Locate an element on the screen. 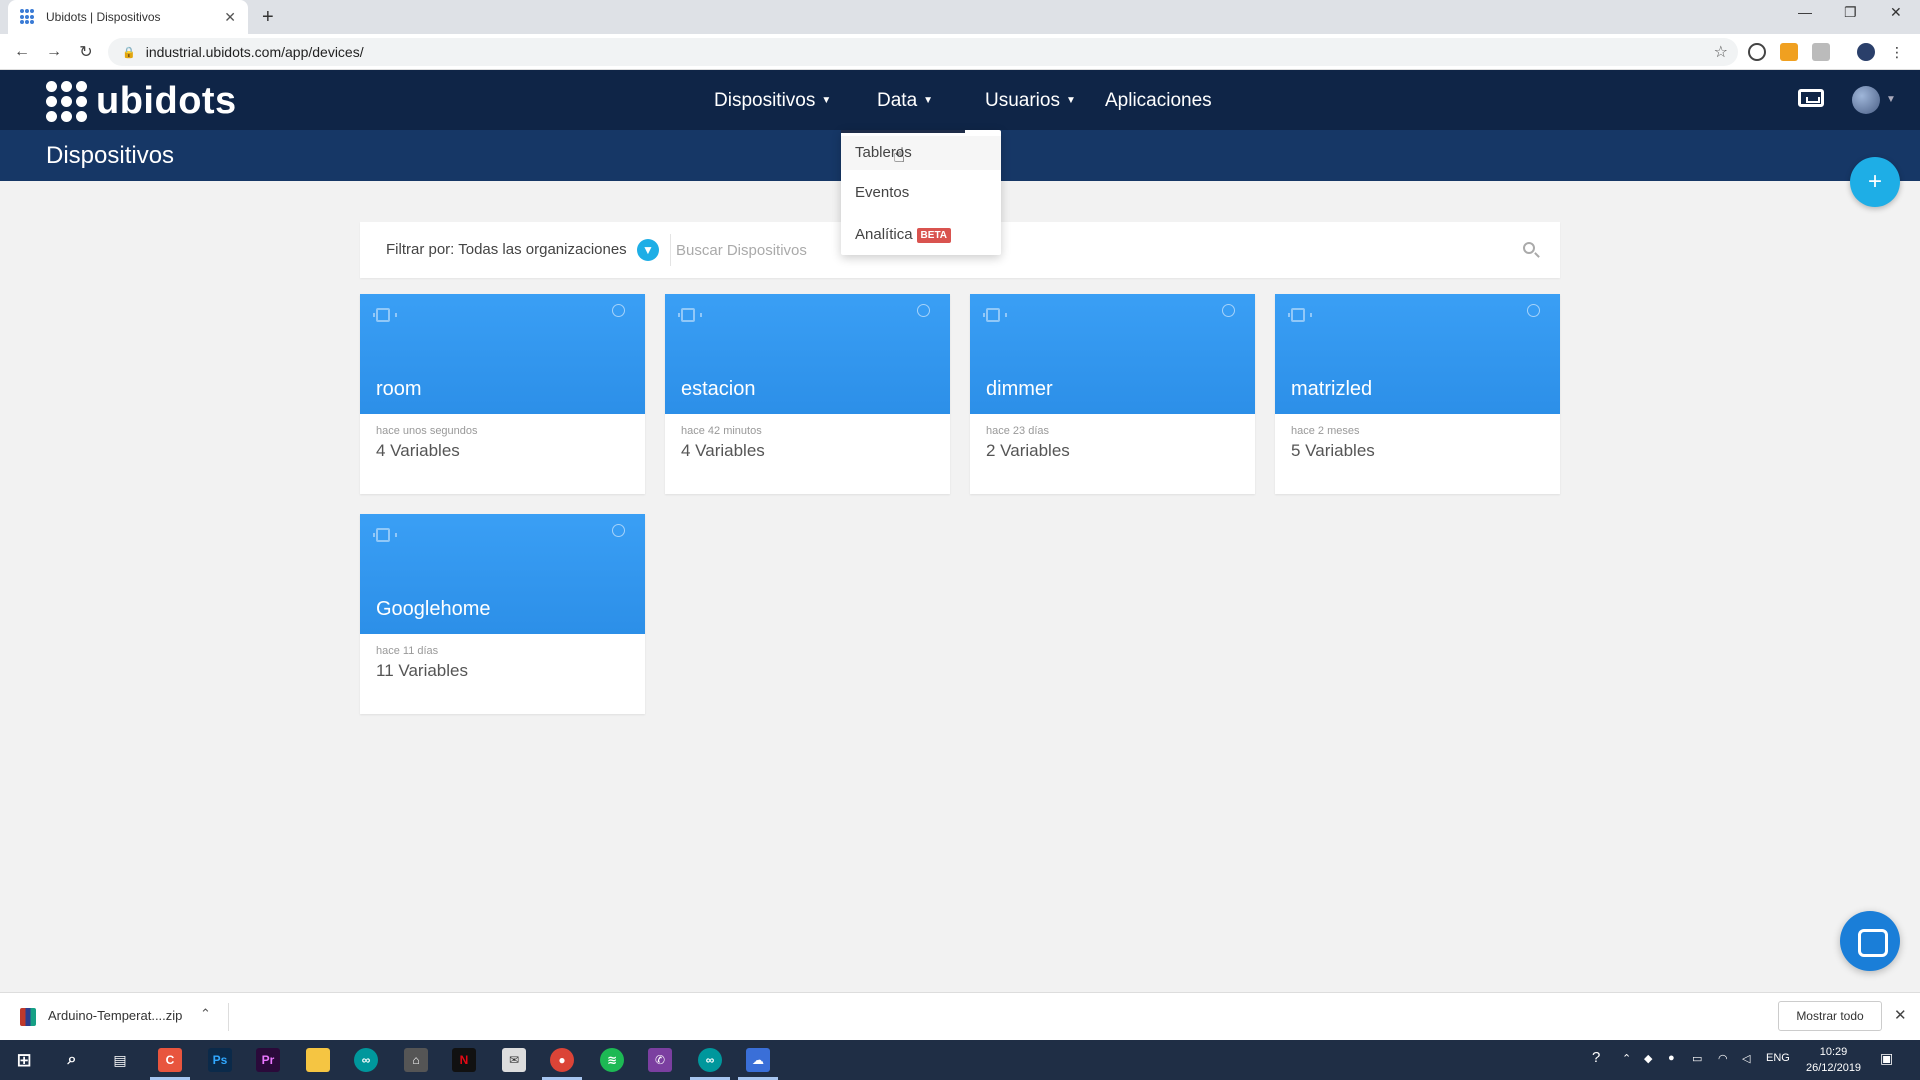 This screenshot has height=1080, width=1920. device-variable-count: 4 Variables is located at coordinates (418, 450).